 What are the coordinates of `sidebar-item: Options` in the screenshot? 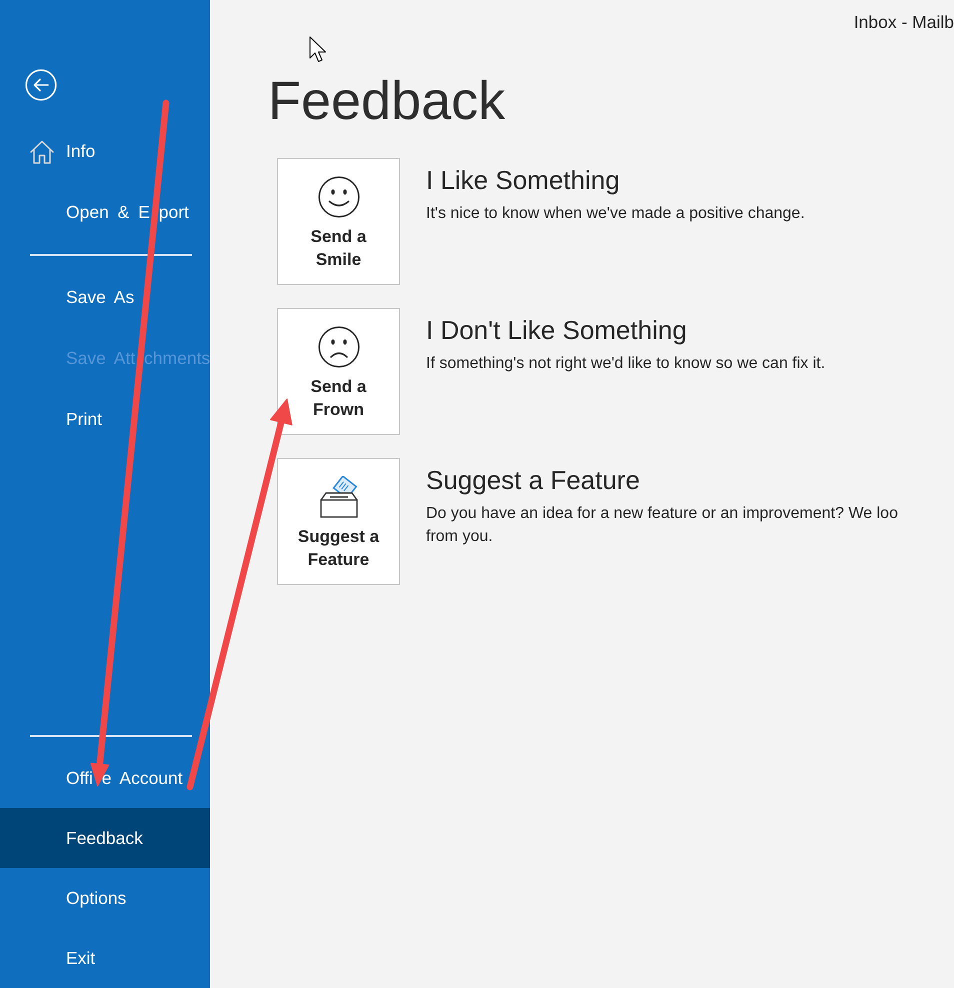 It's located at (105, 898).